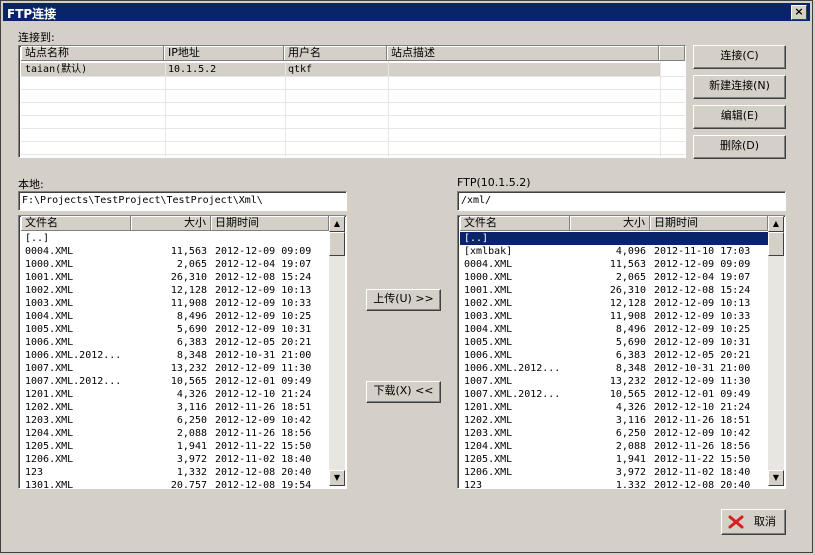 The height and width of the screenshot is (555, 815). What do you see at coordinates (49, 459) in the screenshot?
I see `local-file-name: 1206.XML` at bounding box center [49, 459].